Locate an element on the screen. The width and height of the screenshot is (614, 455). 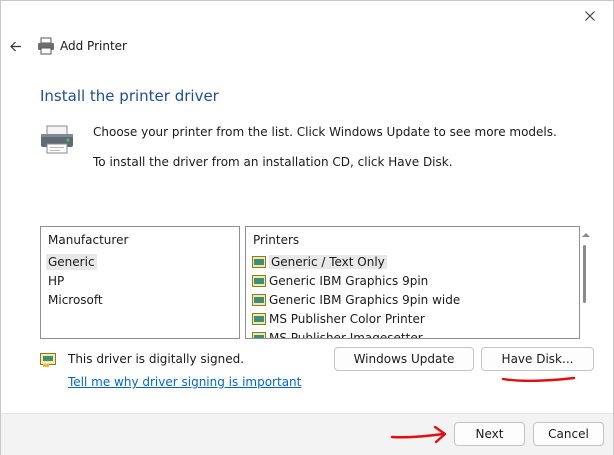
manufacturer-header: Manufacturer is located at coordinates (88, 240).